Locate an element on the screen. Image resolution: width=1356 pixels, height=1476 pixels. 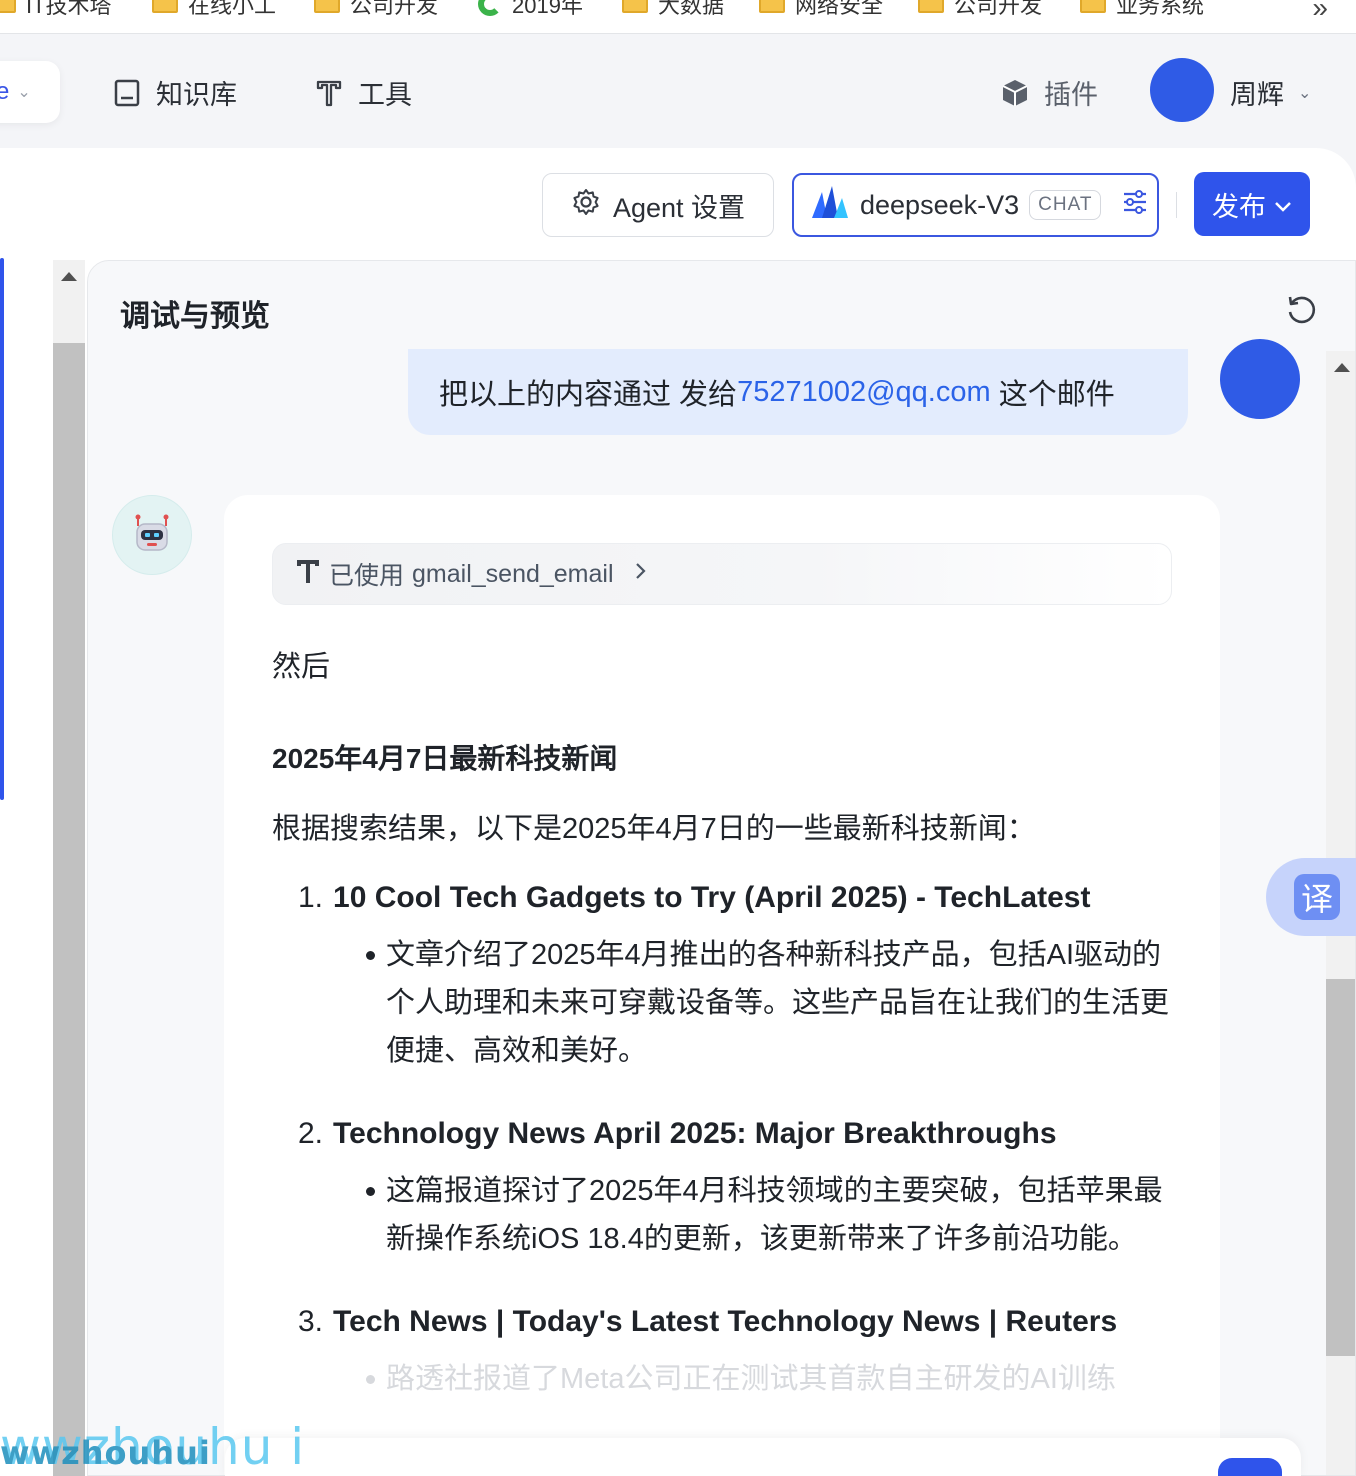
nav-knowledge: 知识库 is located at coordinates (174, 92).